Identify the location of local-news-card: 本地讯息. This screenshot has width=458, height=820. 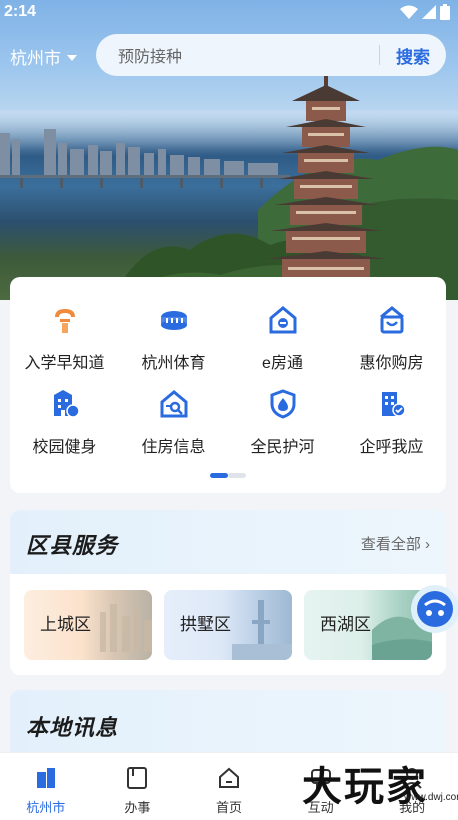
(228, 725).